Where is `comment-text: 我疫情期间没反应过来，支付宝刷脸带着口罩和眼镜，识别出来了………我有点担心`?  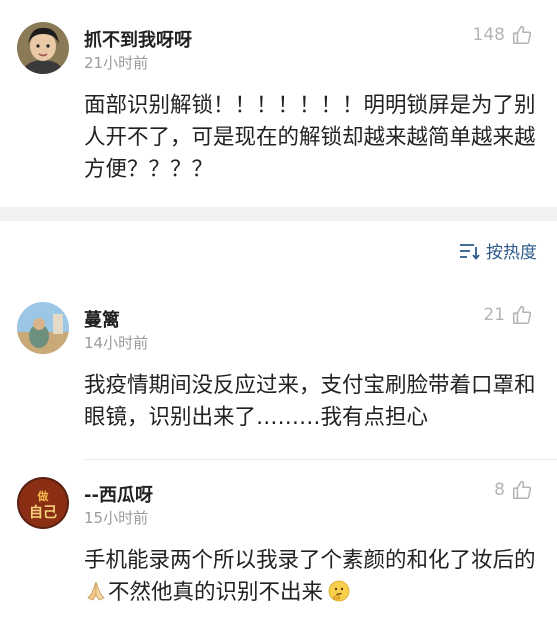
comment-text: 我疫情期间没反应过来，支付宝刷脸带着口罩和眼镜，识别出来了………我有点担心 is located at coordinates (310, 401).